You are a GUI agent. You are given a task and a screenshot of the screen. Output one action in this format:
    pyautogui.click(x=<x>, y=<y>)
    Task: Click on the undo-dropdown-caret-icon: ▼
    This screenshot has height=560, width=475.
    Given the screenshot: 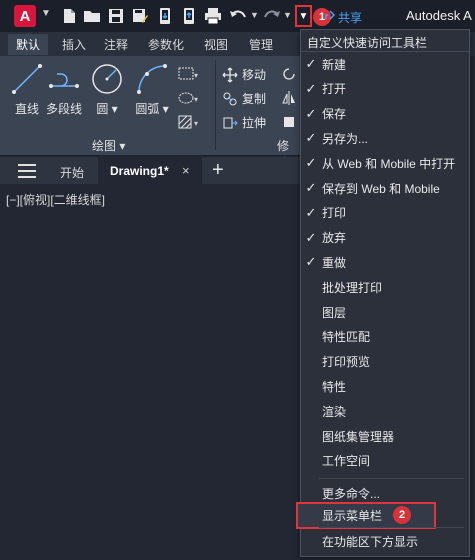 What is the action you would take?
    pyautogui.click(x=254, y=15)
    